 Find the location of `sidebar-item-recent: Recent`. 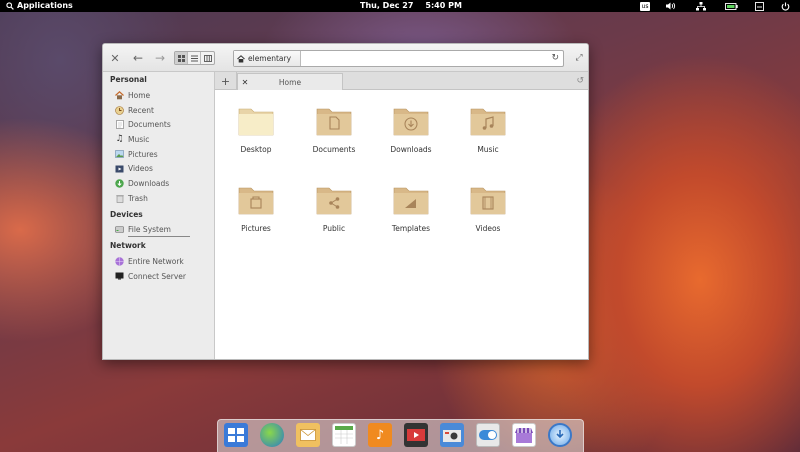

sidebar-item-recent: Recent is located at coordinates (158, 110).